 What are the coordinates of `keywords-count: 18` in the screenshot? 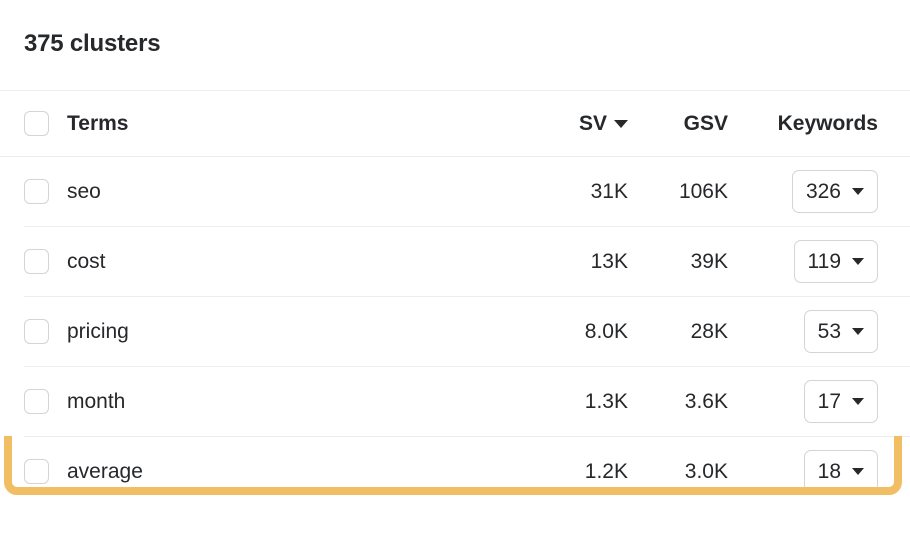 It's located at (829, 471).